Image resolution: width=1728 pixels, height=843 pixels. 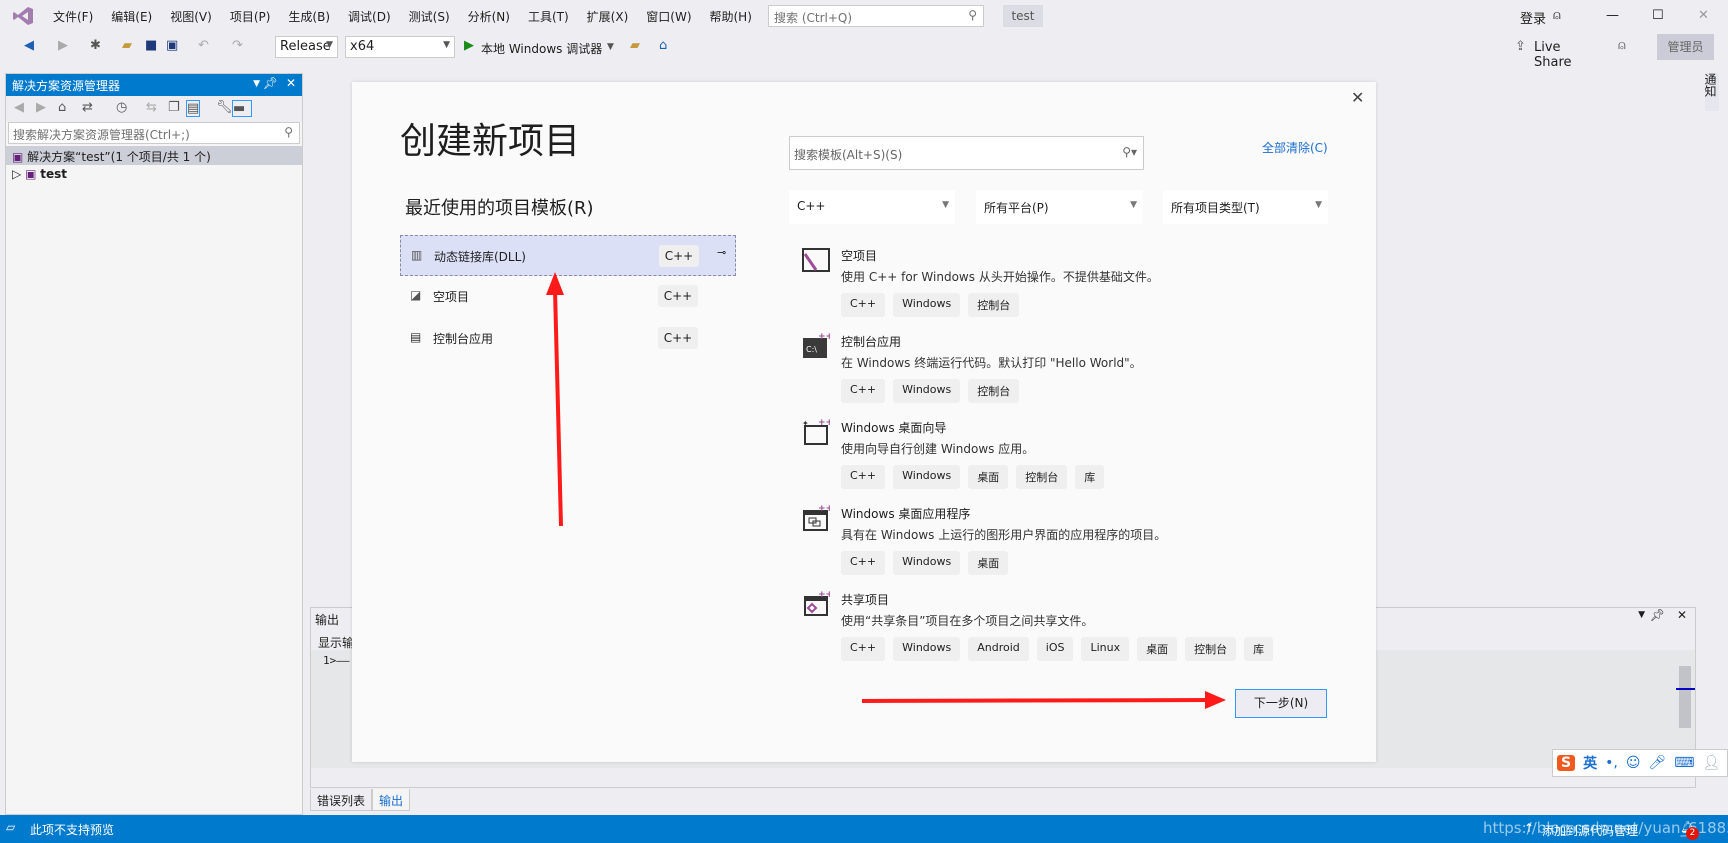 What do you see at coordinates (1711, 92) in the screenshot?
I see `notifications-side-tab: 通知` at bounding box center [1711, 92].